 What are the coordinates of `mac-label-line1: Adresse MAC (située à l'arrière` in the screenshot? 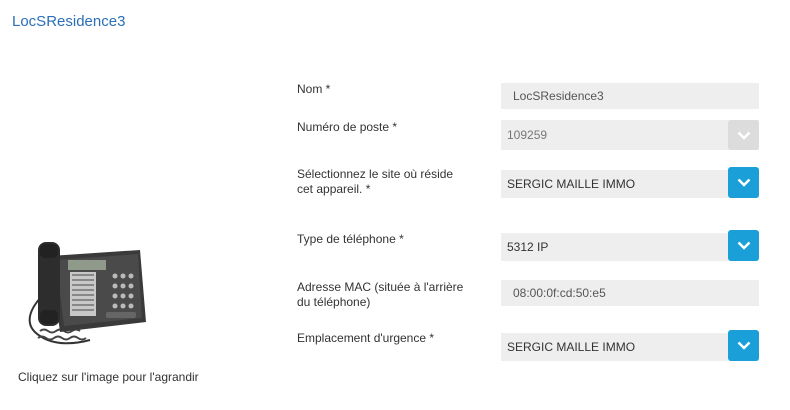 It's located at (380, 287).